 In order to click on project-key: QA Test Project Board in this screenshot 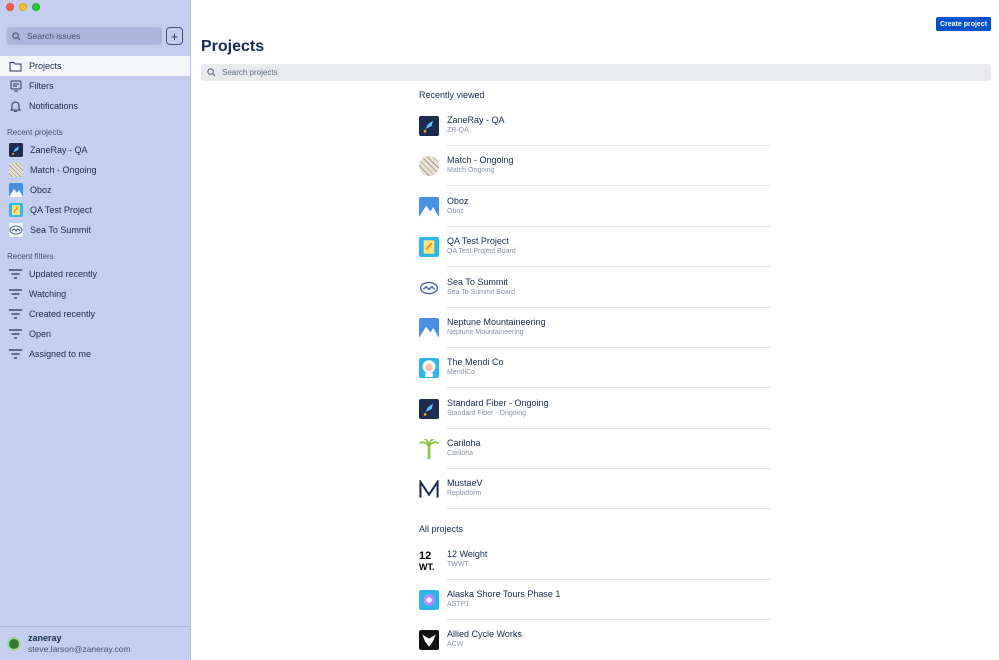, I will do `click(481, 251)`.